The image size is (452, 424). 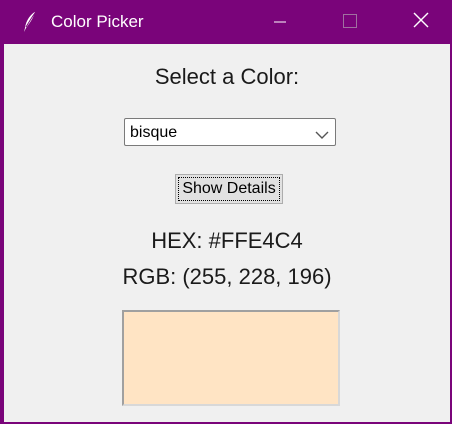 What do you see at coordinates (97, 21) in the screenshot?
I see `window-title: Color Picker` at bounding box center [97, 21].